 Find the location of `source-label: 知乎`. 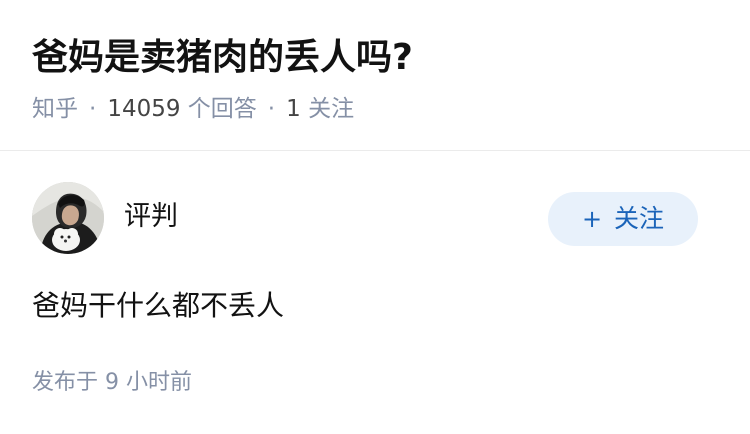

source-label: 知乎 is located at coordinates (55, 109).